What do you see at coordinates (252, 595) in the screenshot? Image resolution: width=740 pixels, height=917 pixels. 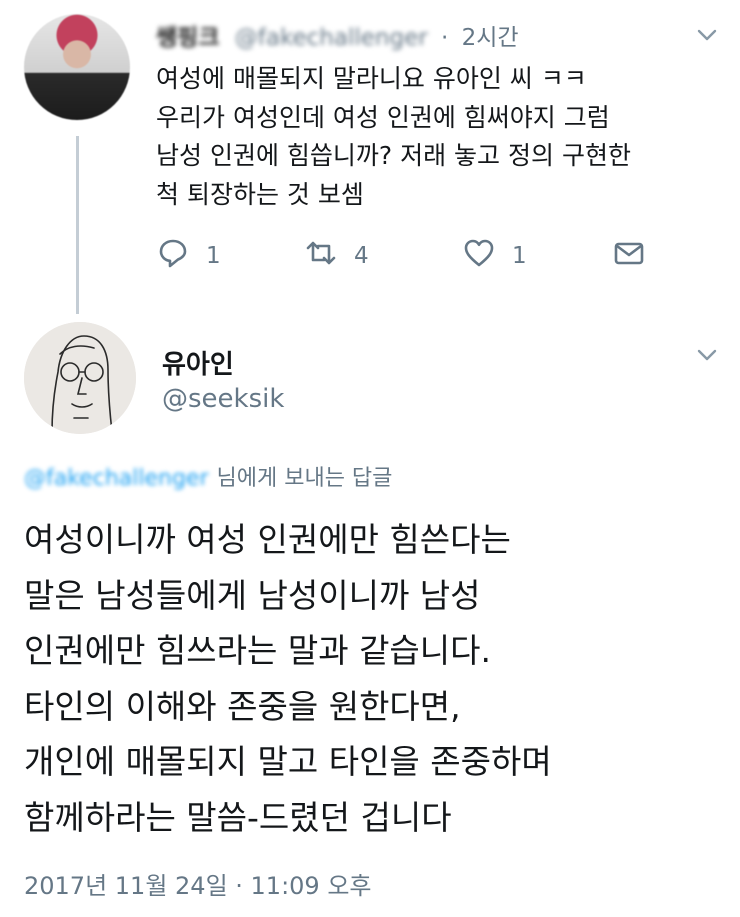 I see `tweet-text-line: 말은 남성들에게 남성이니까 남성` at bounding box center [252, 595].